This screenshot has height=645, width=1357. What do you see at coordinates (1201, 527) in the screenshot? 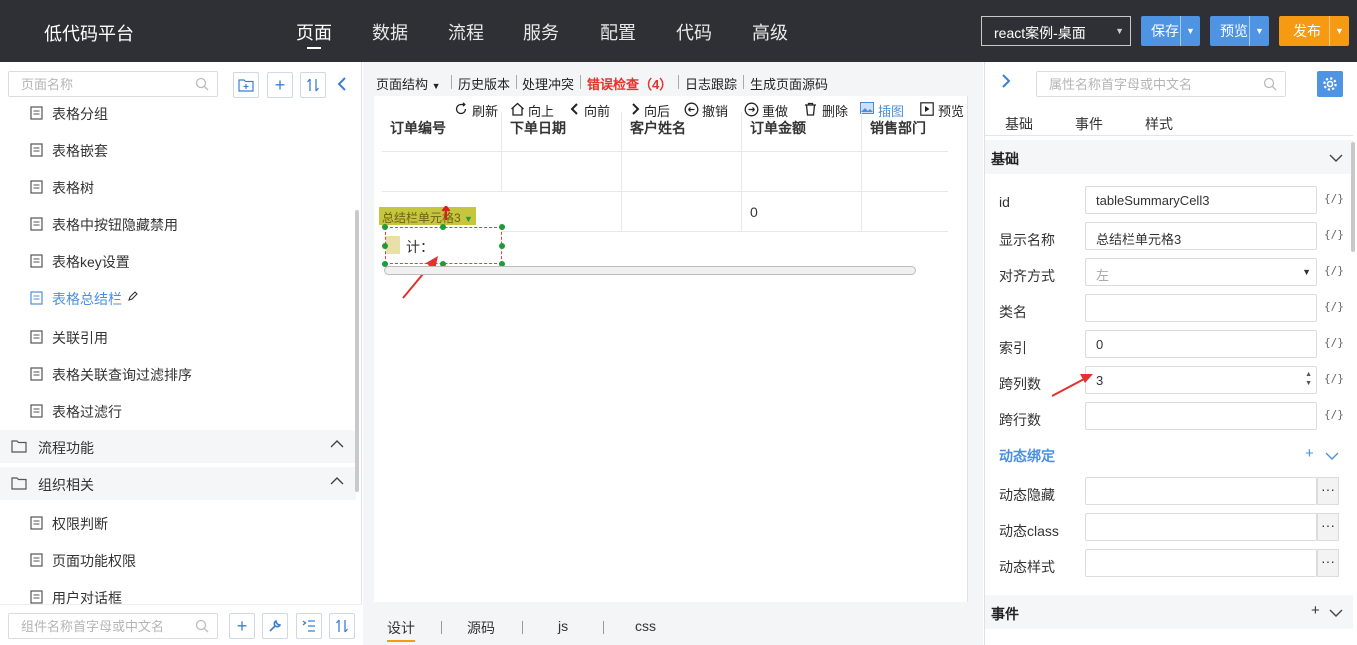
I see `dynamic-class-input` at bounding box center [1201, 527].